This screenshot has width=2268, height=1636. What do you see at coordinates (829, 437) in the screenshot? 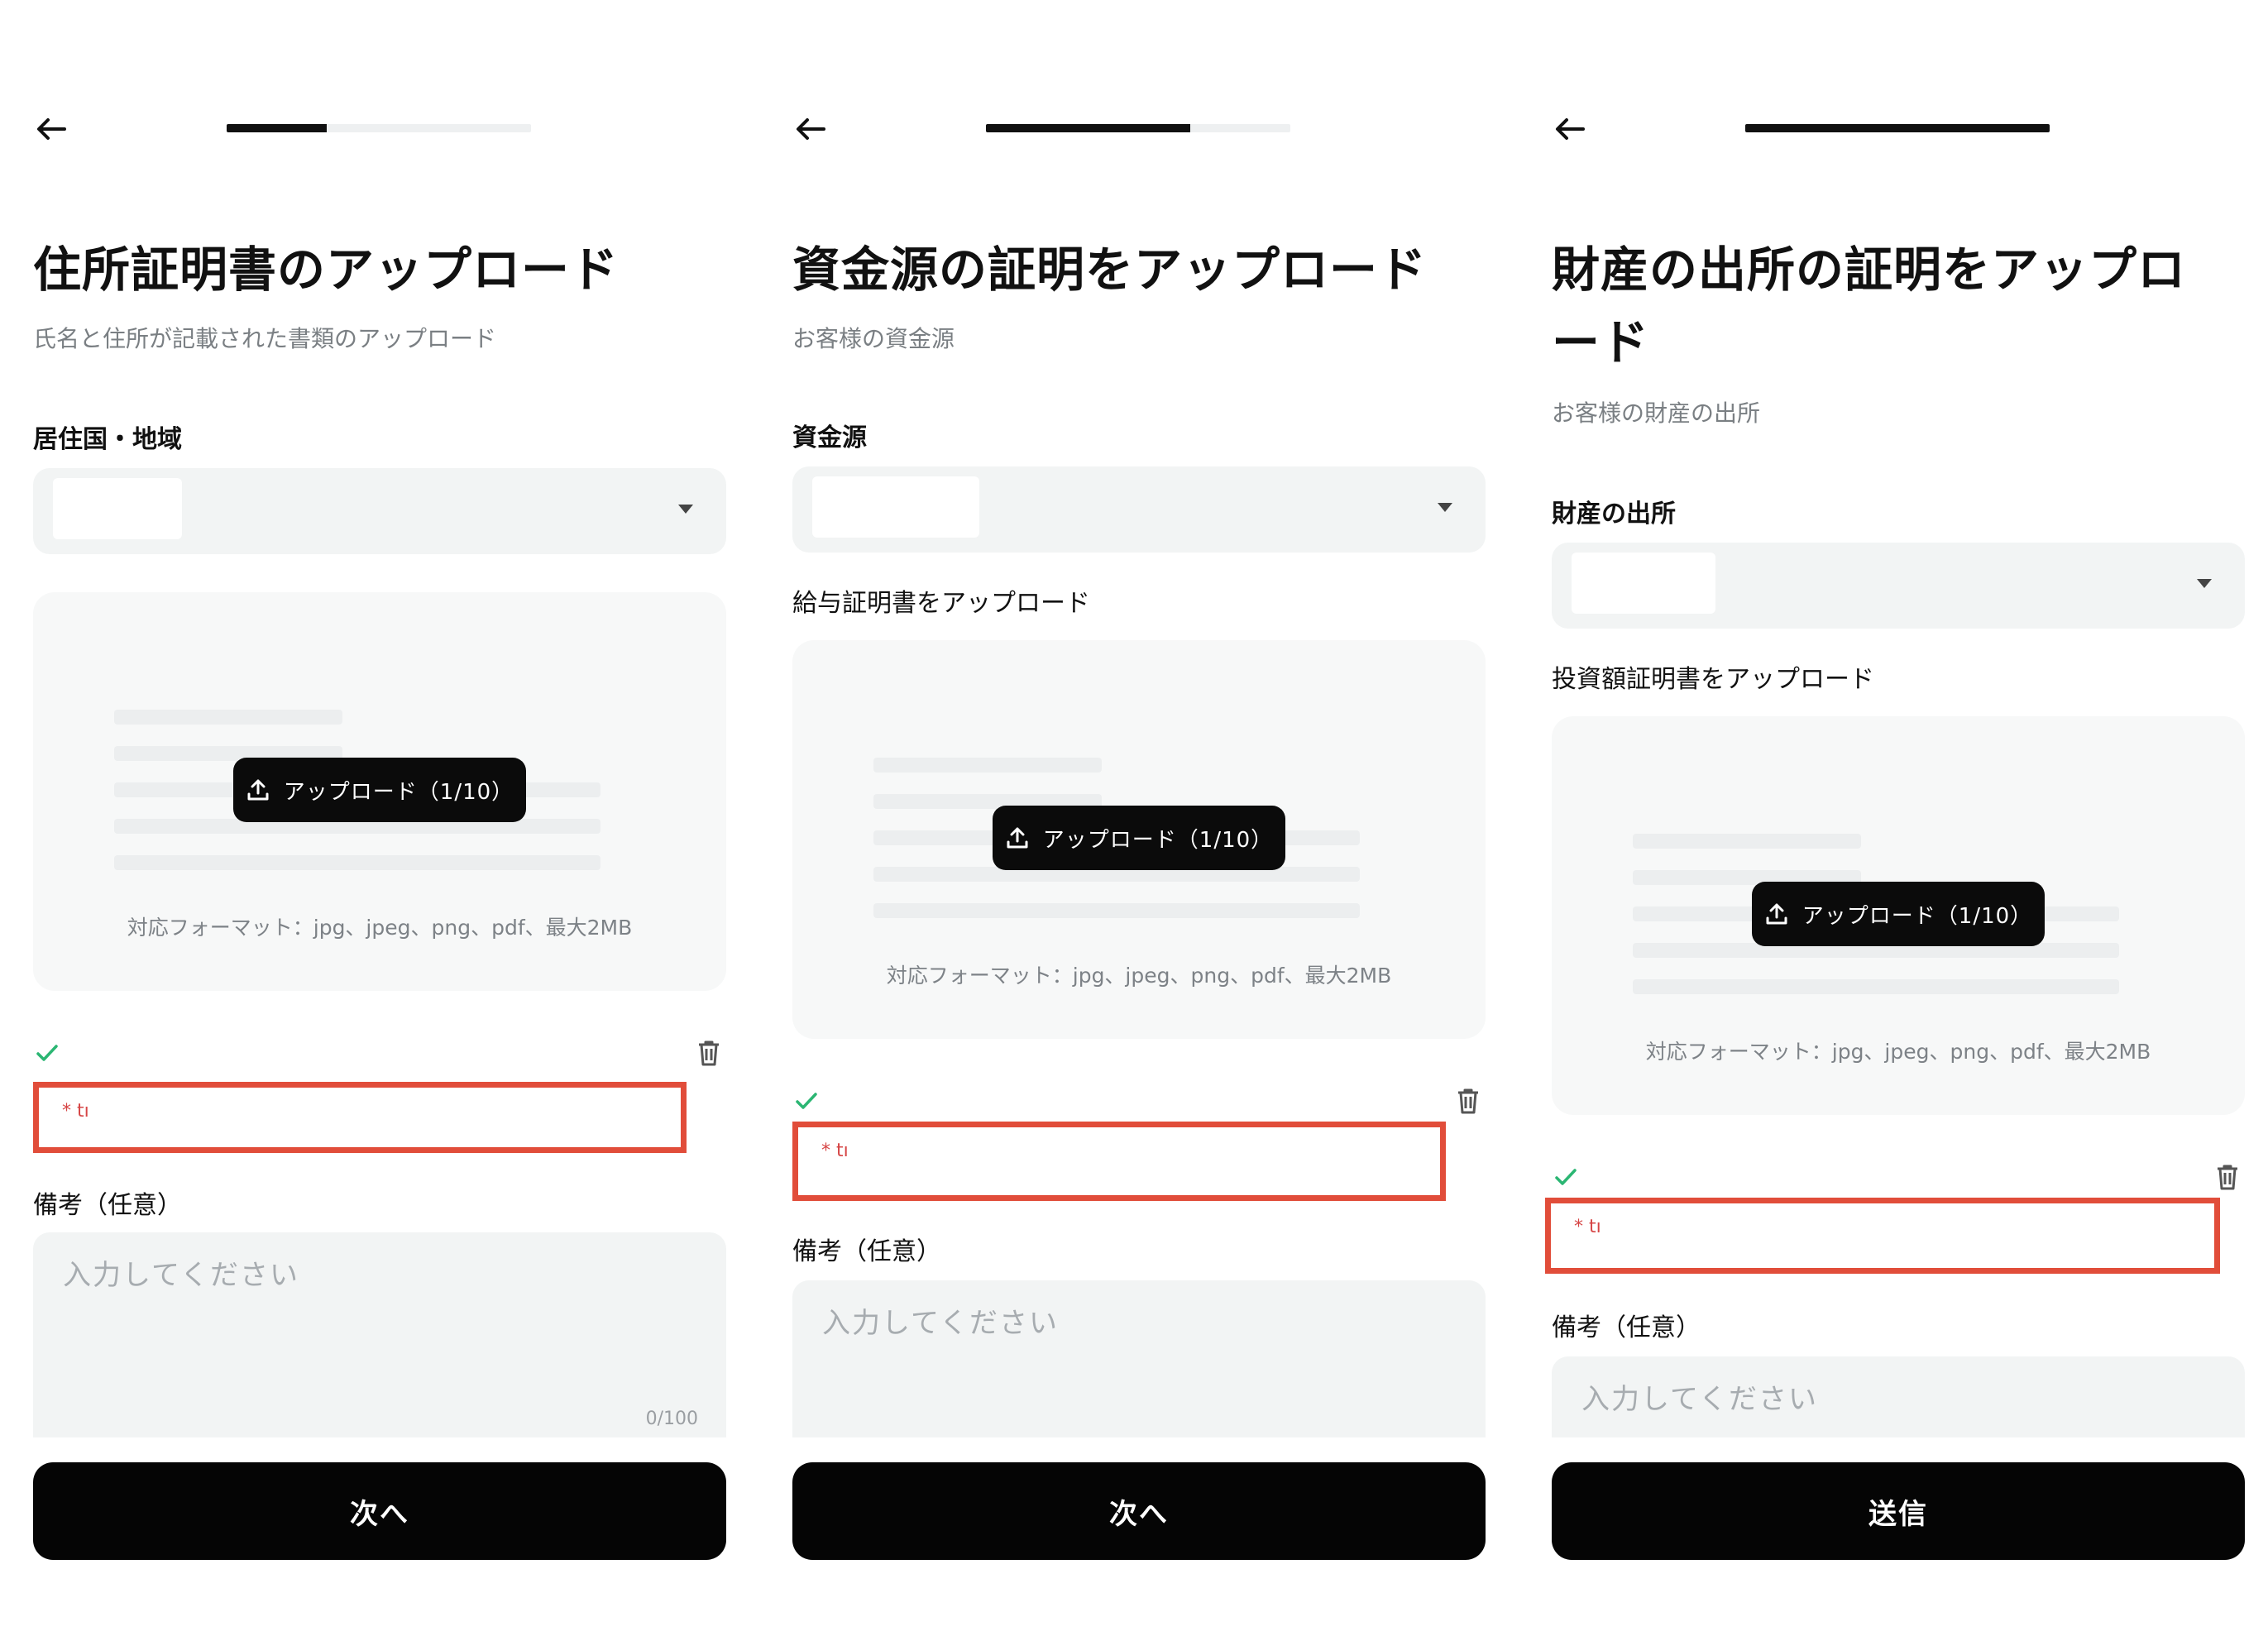
I see `select-label: 資金源` at bounding box center [829, 437].